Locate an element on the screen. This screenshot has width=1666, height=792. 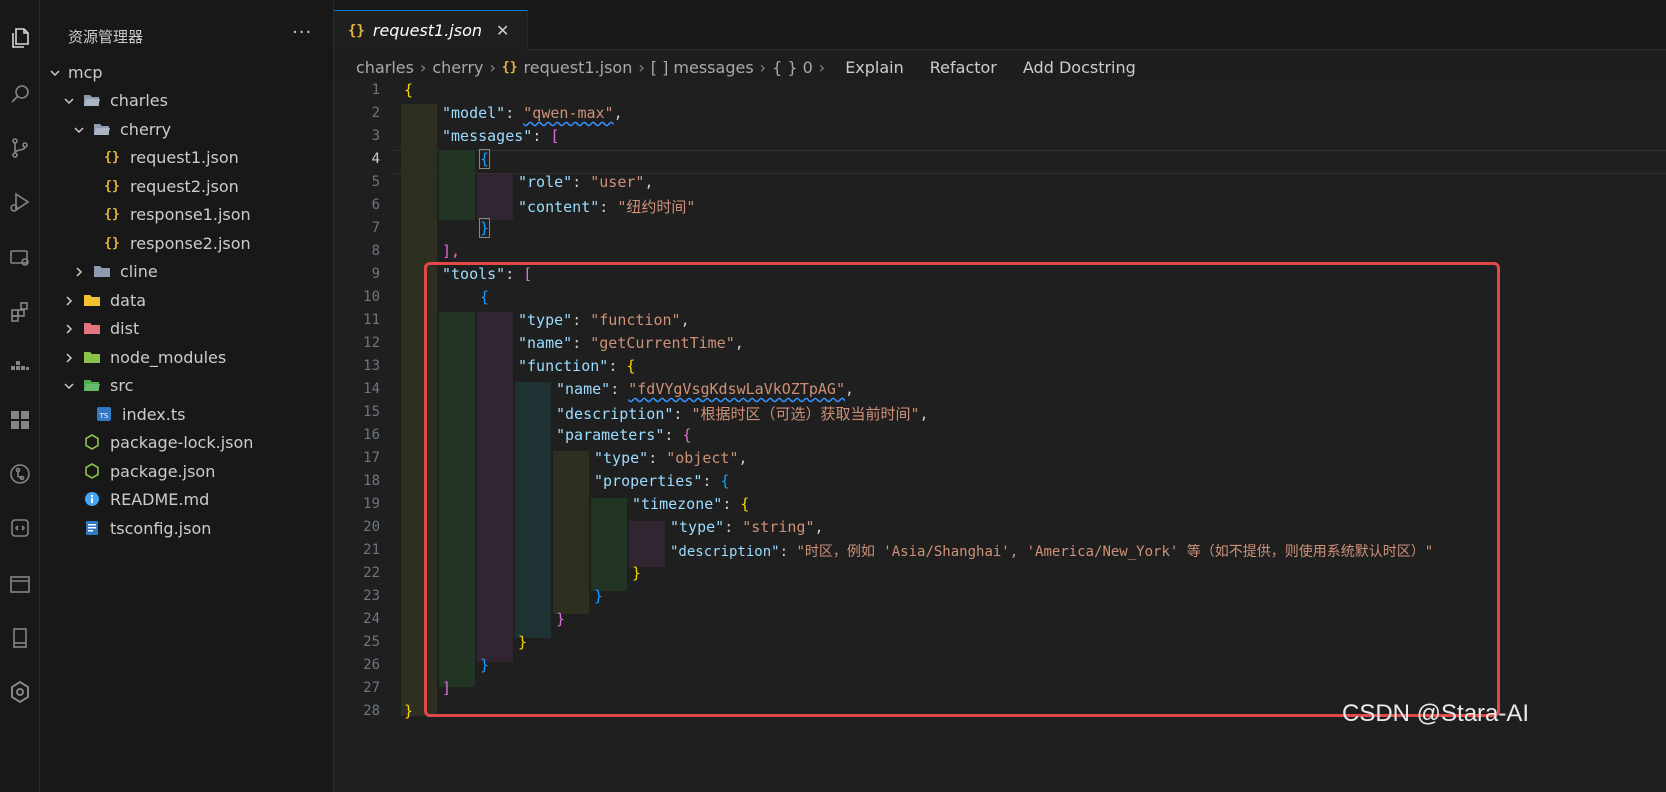
code-line: "model": "qwen-max", is located at coordinates (532, 113).